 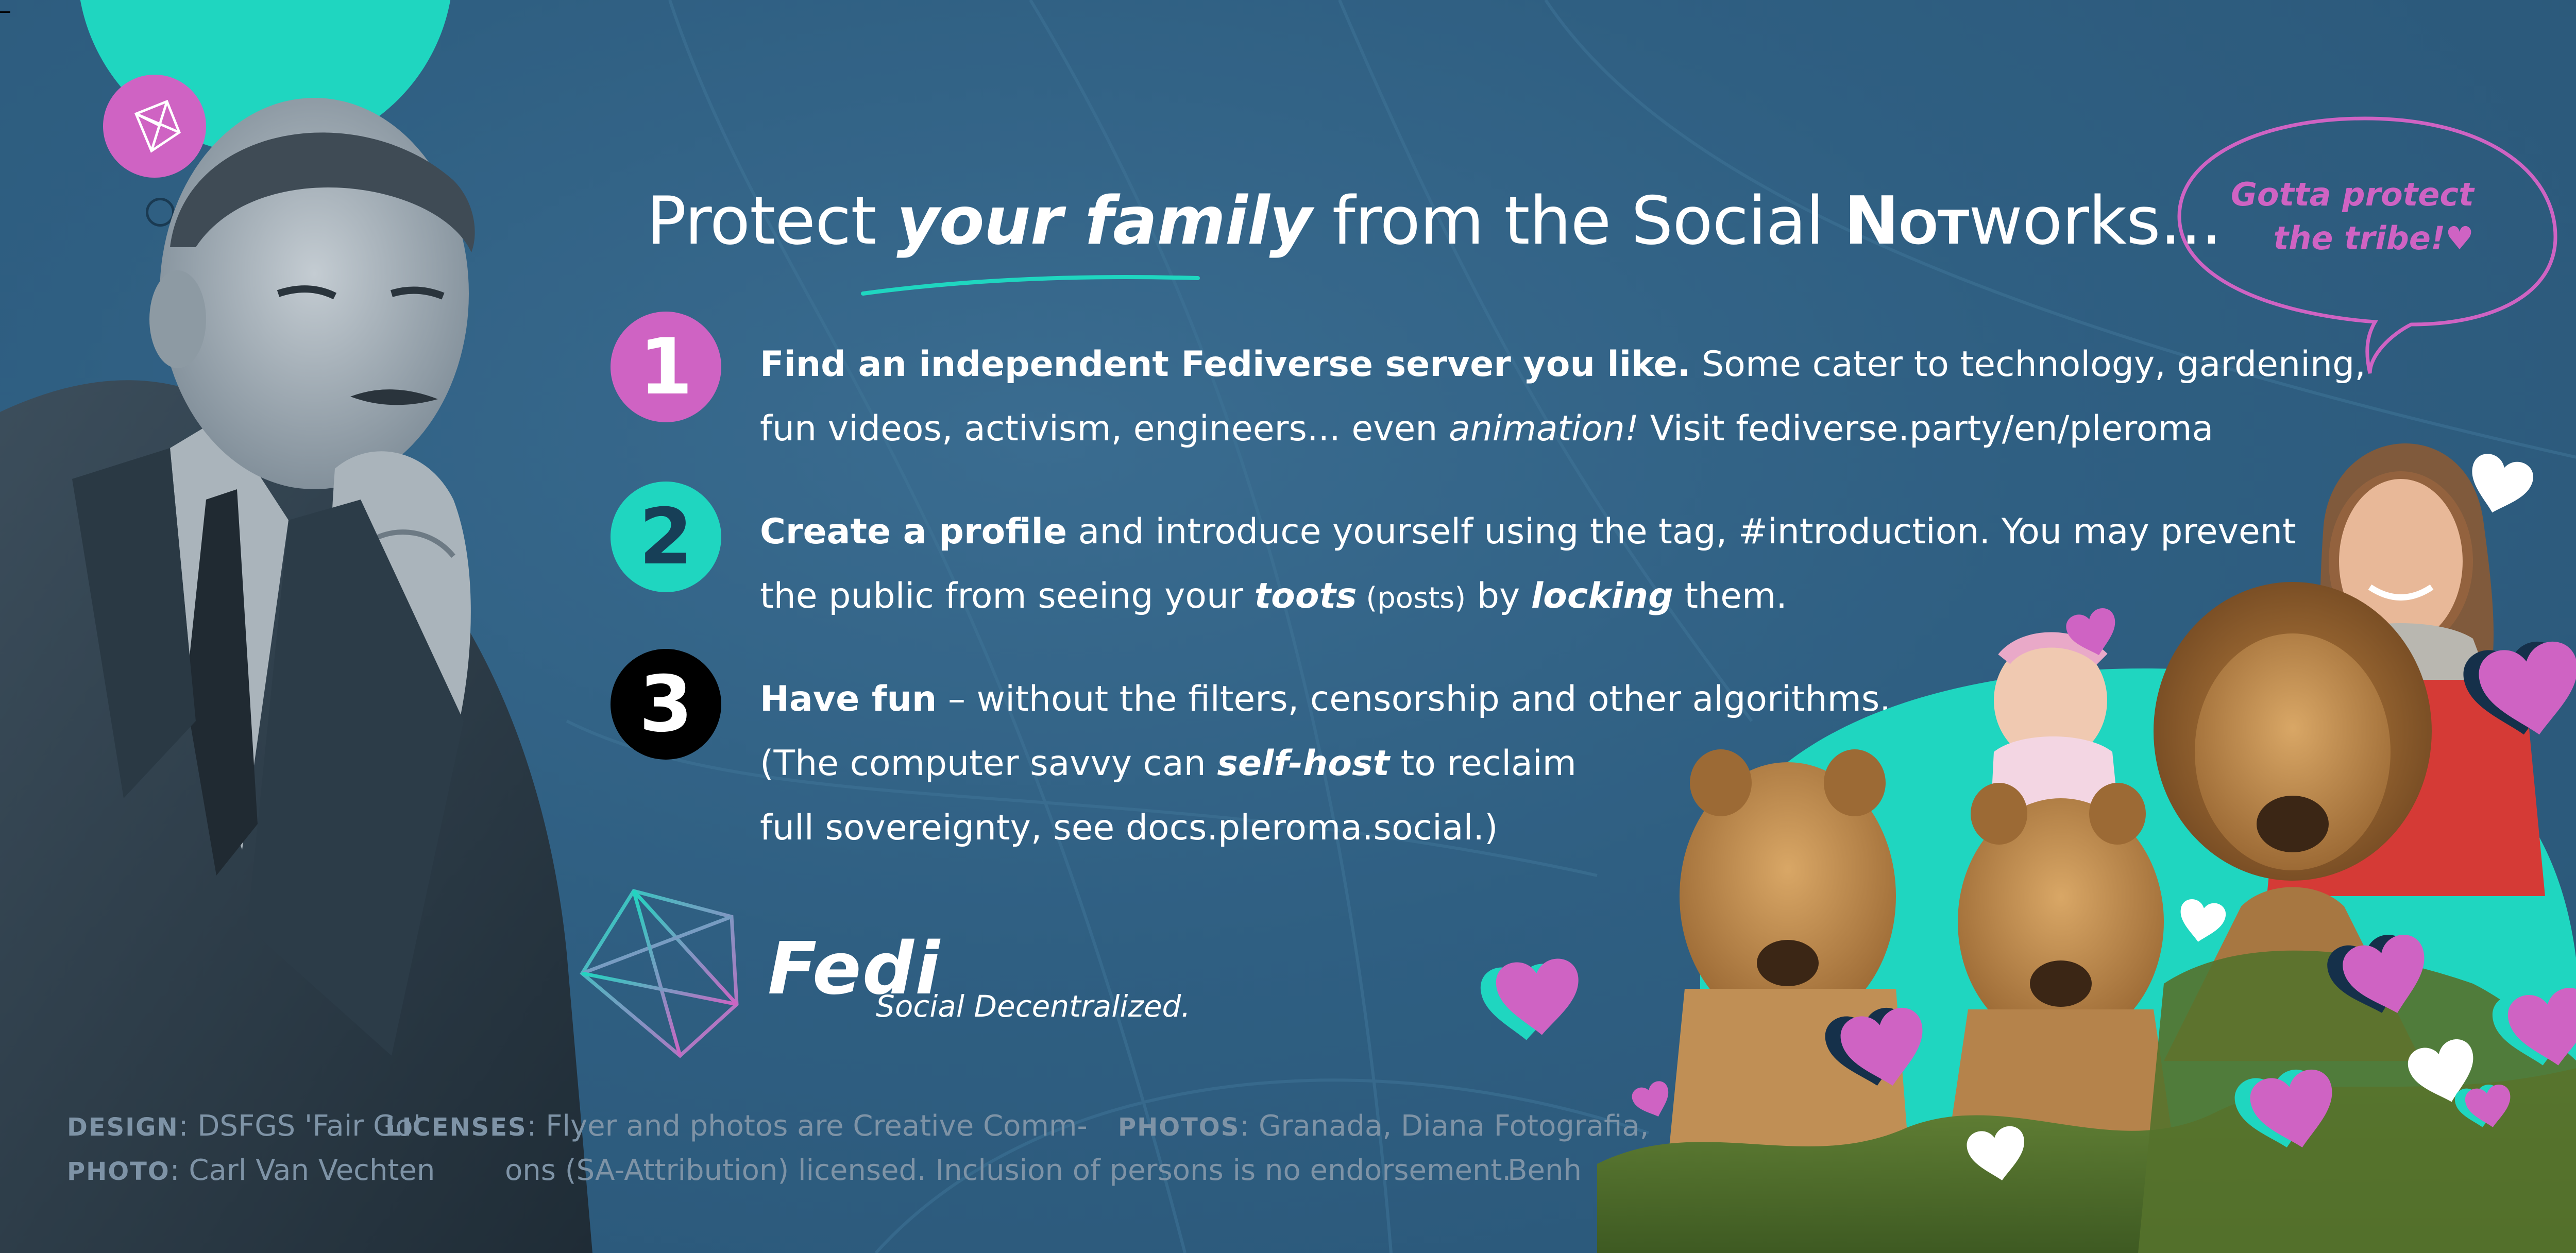 I want to click on crop-mark, so click(x=5, y=12).